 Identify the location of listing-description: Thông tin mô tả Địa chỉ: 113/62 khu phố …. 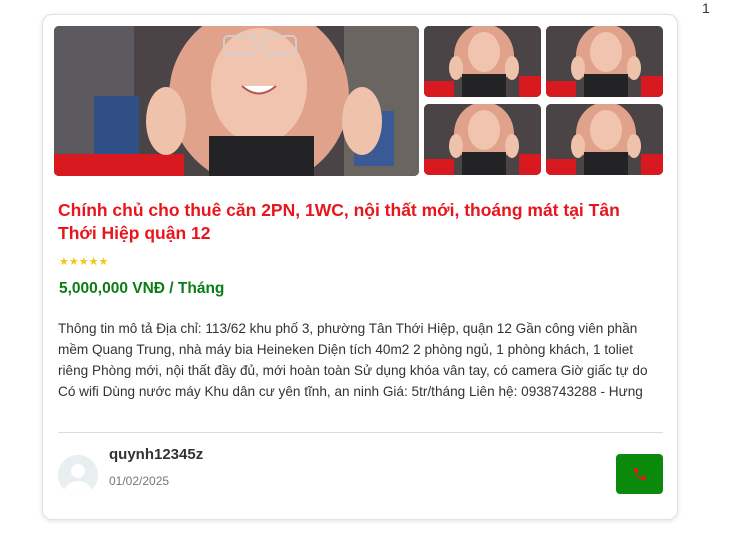
(353, 360).